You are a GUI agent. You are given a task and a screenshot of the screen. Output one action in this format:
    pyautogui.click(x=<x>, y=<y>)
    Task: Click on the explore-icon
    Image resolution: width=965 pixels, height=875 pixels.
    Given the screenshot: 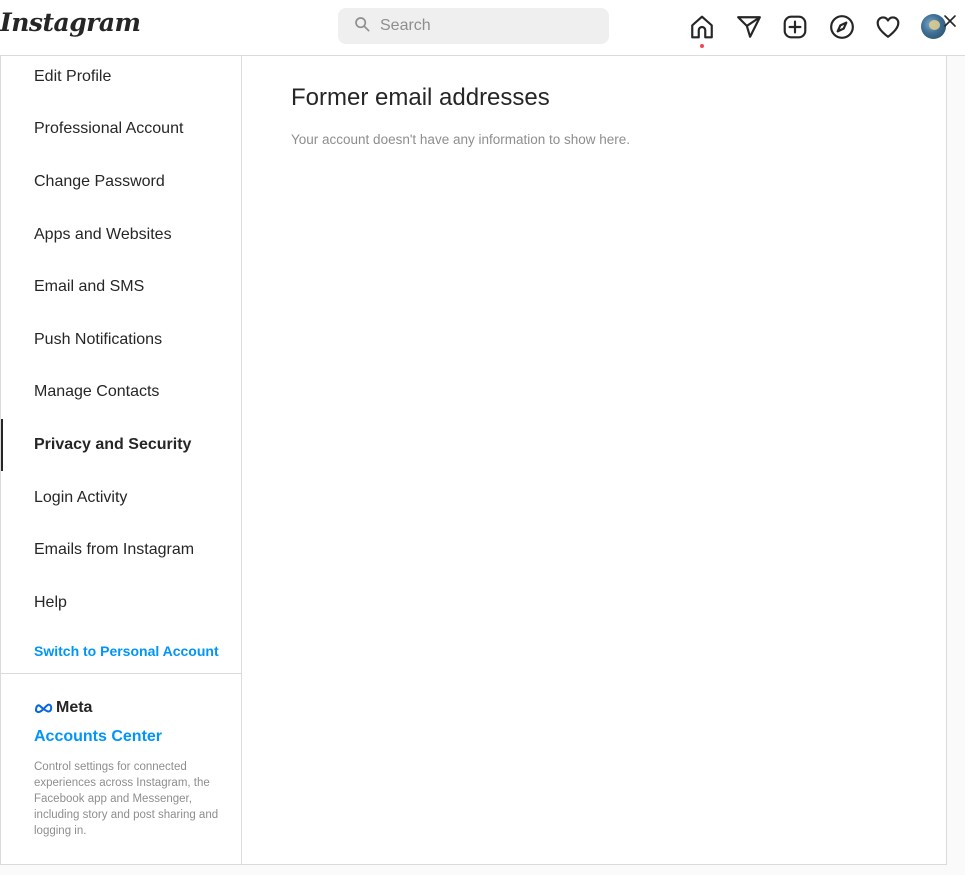 What is the action you would take?
    pyautogui.click(x=842, y=27)
    